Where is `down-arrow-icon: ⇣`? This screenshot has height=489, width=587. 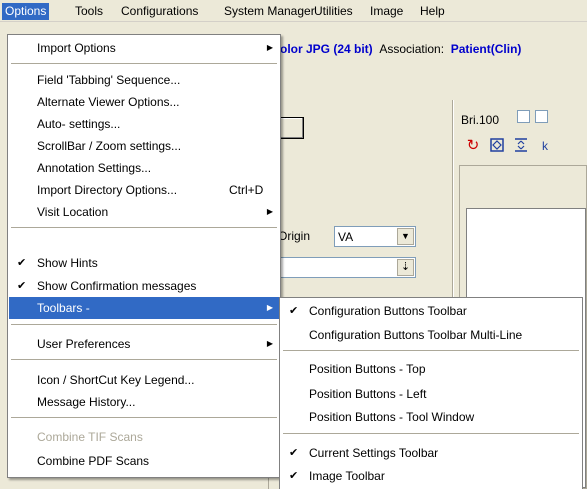 down-arrow-icon: ⇣ is located at coordinates (405, 267).